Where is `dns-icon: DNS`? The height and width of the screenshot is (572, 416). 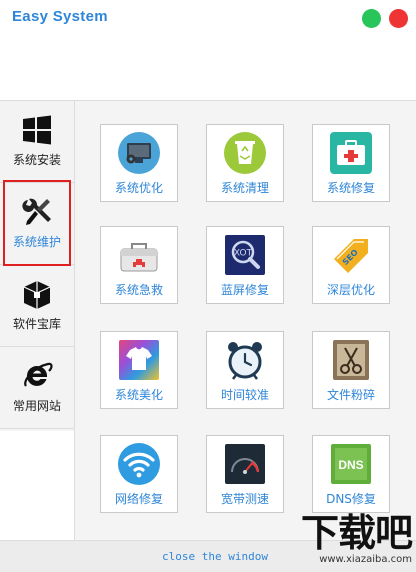 dns-icon: DNS is located at coordinates (351, 464).